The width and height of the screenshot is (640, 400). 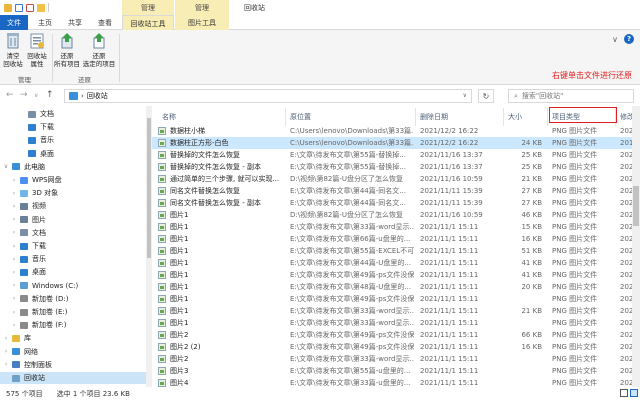 What do you see at coordinates (13, 50) in the screenshot?
I see `empty-recycle-bin-button: 清空 回收站` at bounding box center [13, 50].